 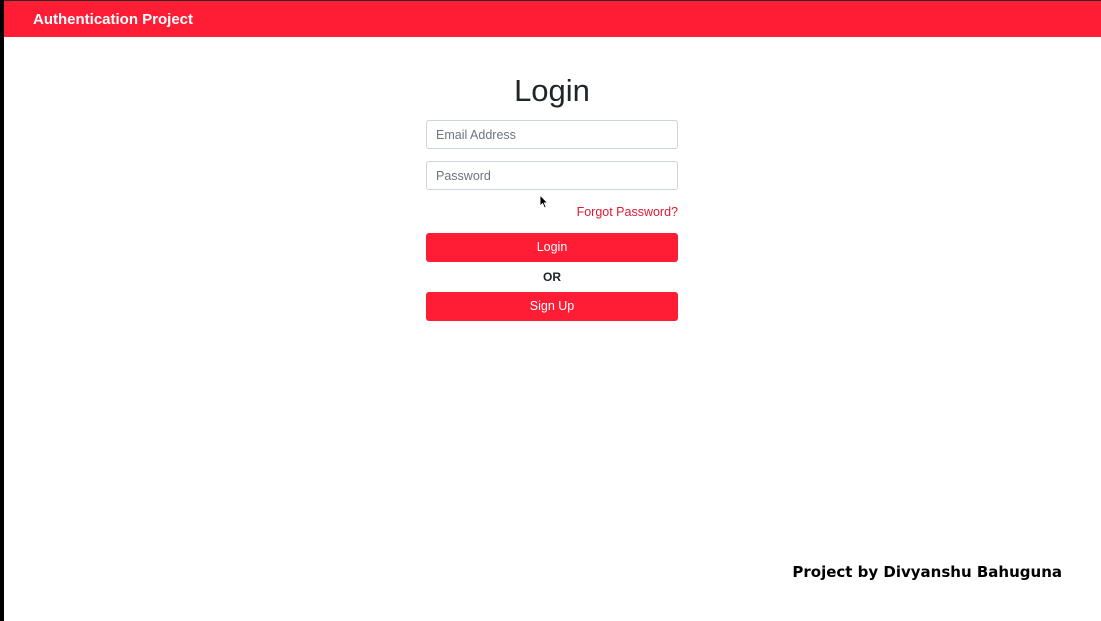 I want to click on login-title: Login, so click(x=552, y=90).